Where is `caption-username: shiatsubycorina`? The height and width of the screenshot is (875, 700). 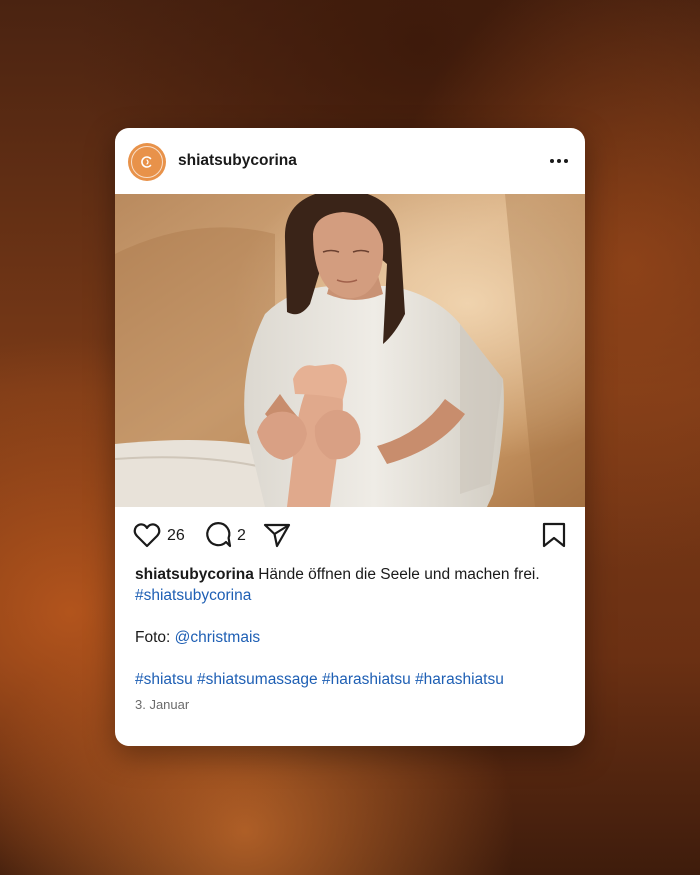
caption-username: shiatsubycorina is located at coordinates (194, 574).